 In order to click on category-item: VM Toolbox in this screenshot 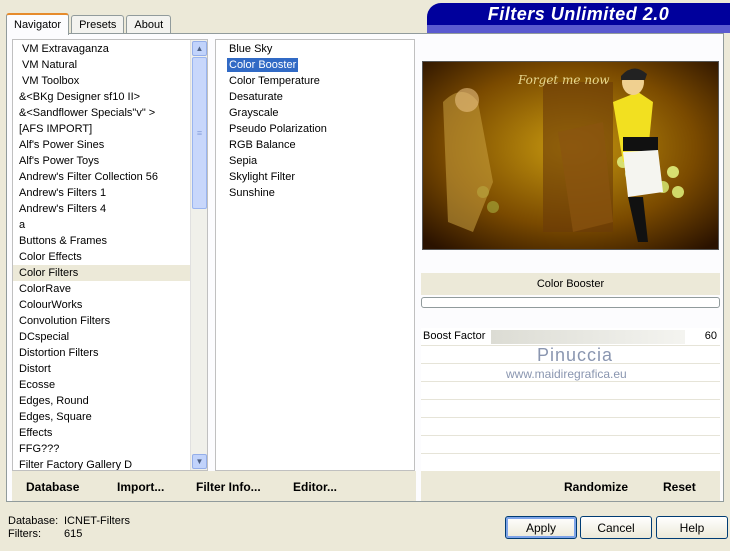, I will do `click(110, 81)`.